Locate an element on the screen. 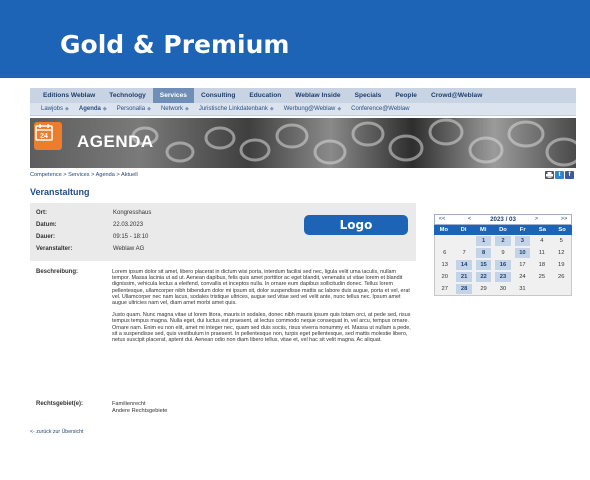  calendar-event-day: 8 is located at coordinates (483, 253).